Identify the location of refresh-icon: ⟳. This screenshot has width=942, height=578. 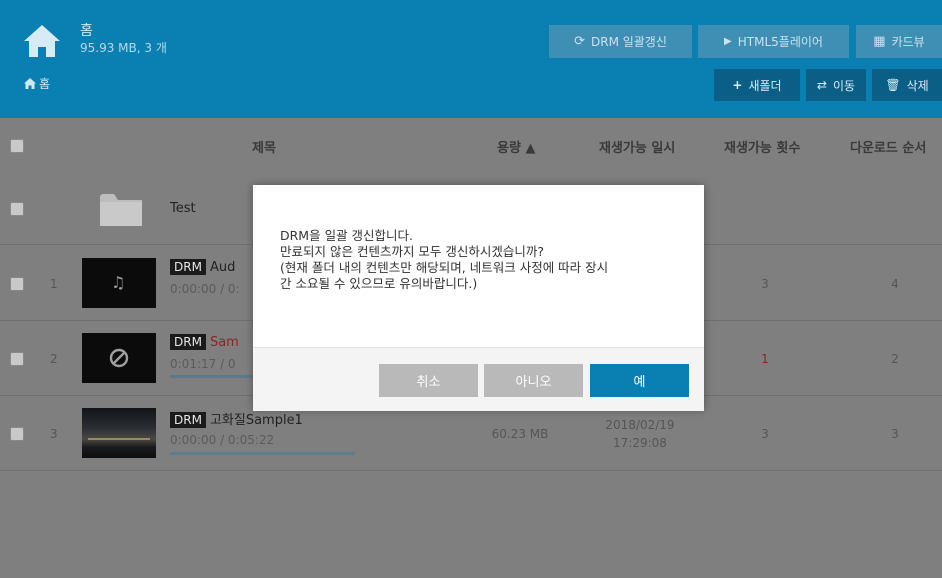
(579, 41).